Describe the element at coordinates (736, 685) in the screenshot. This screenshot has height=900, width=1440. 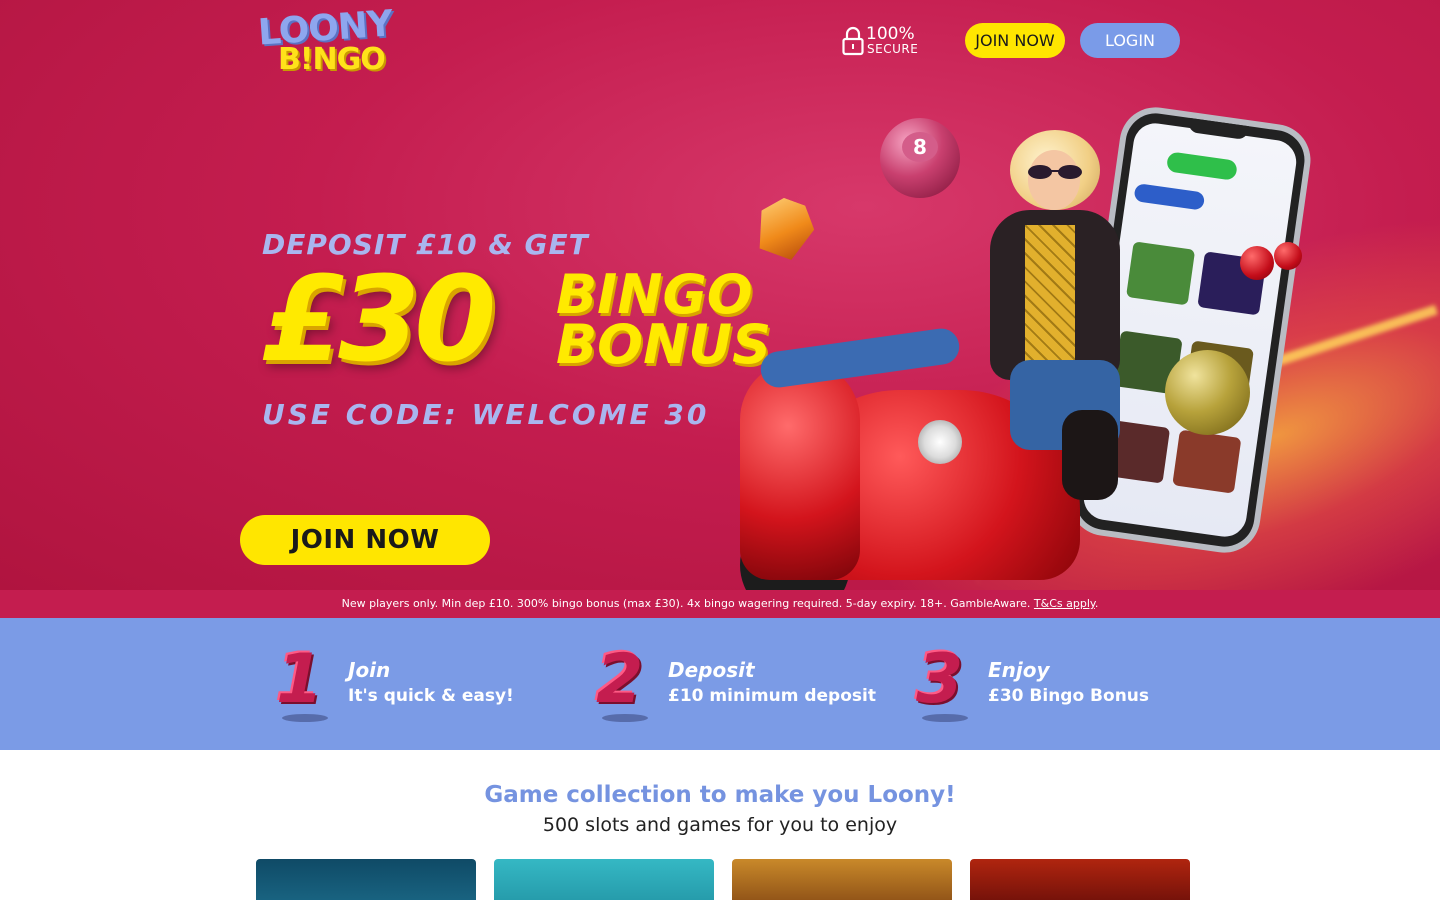
I see `step-deposit: 2 Deposit £10 minimum deposit` at that location.